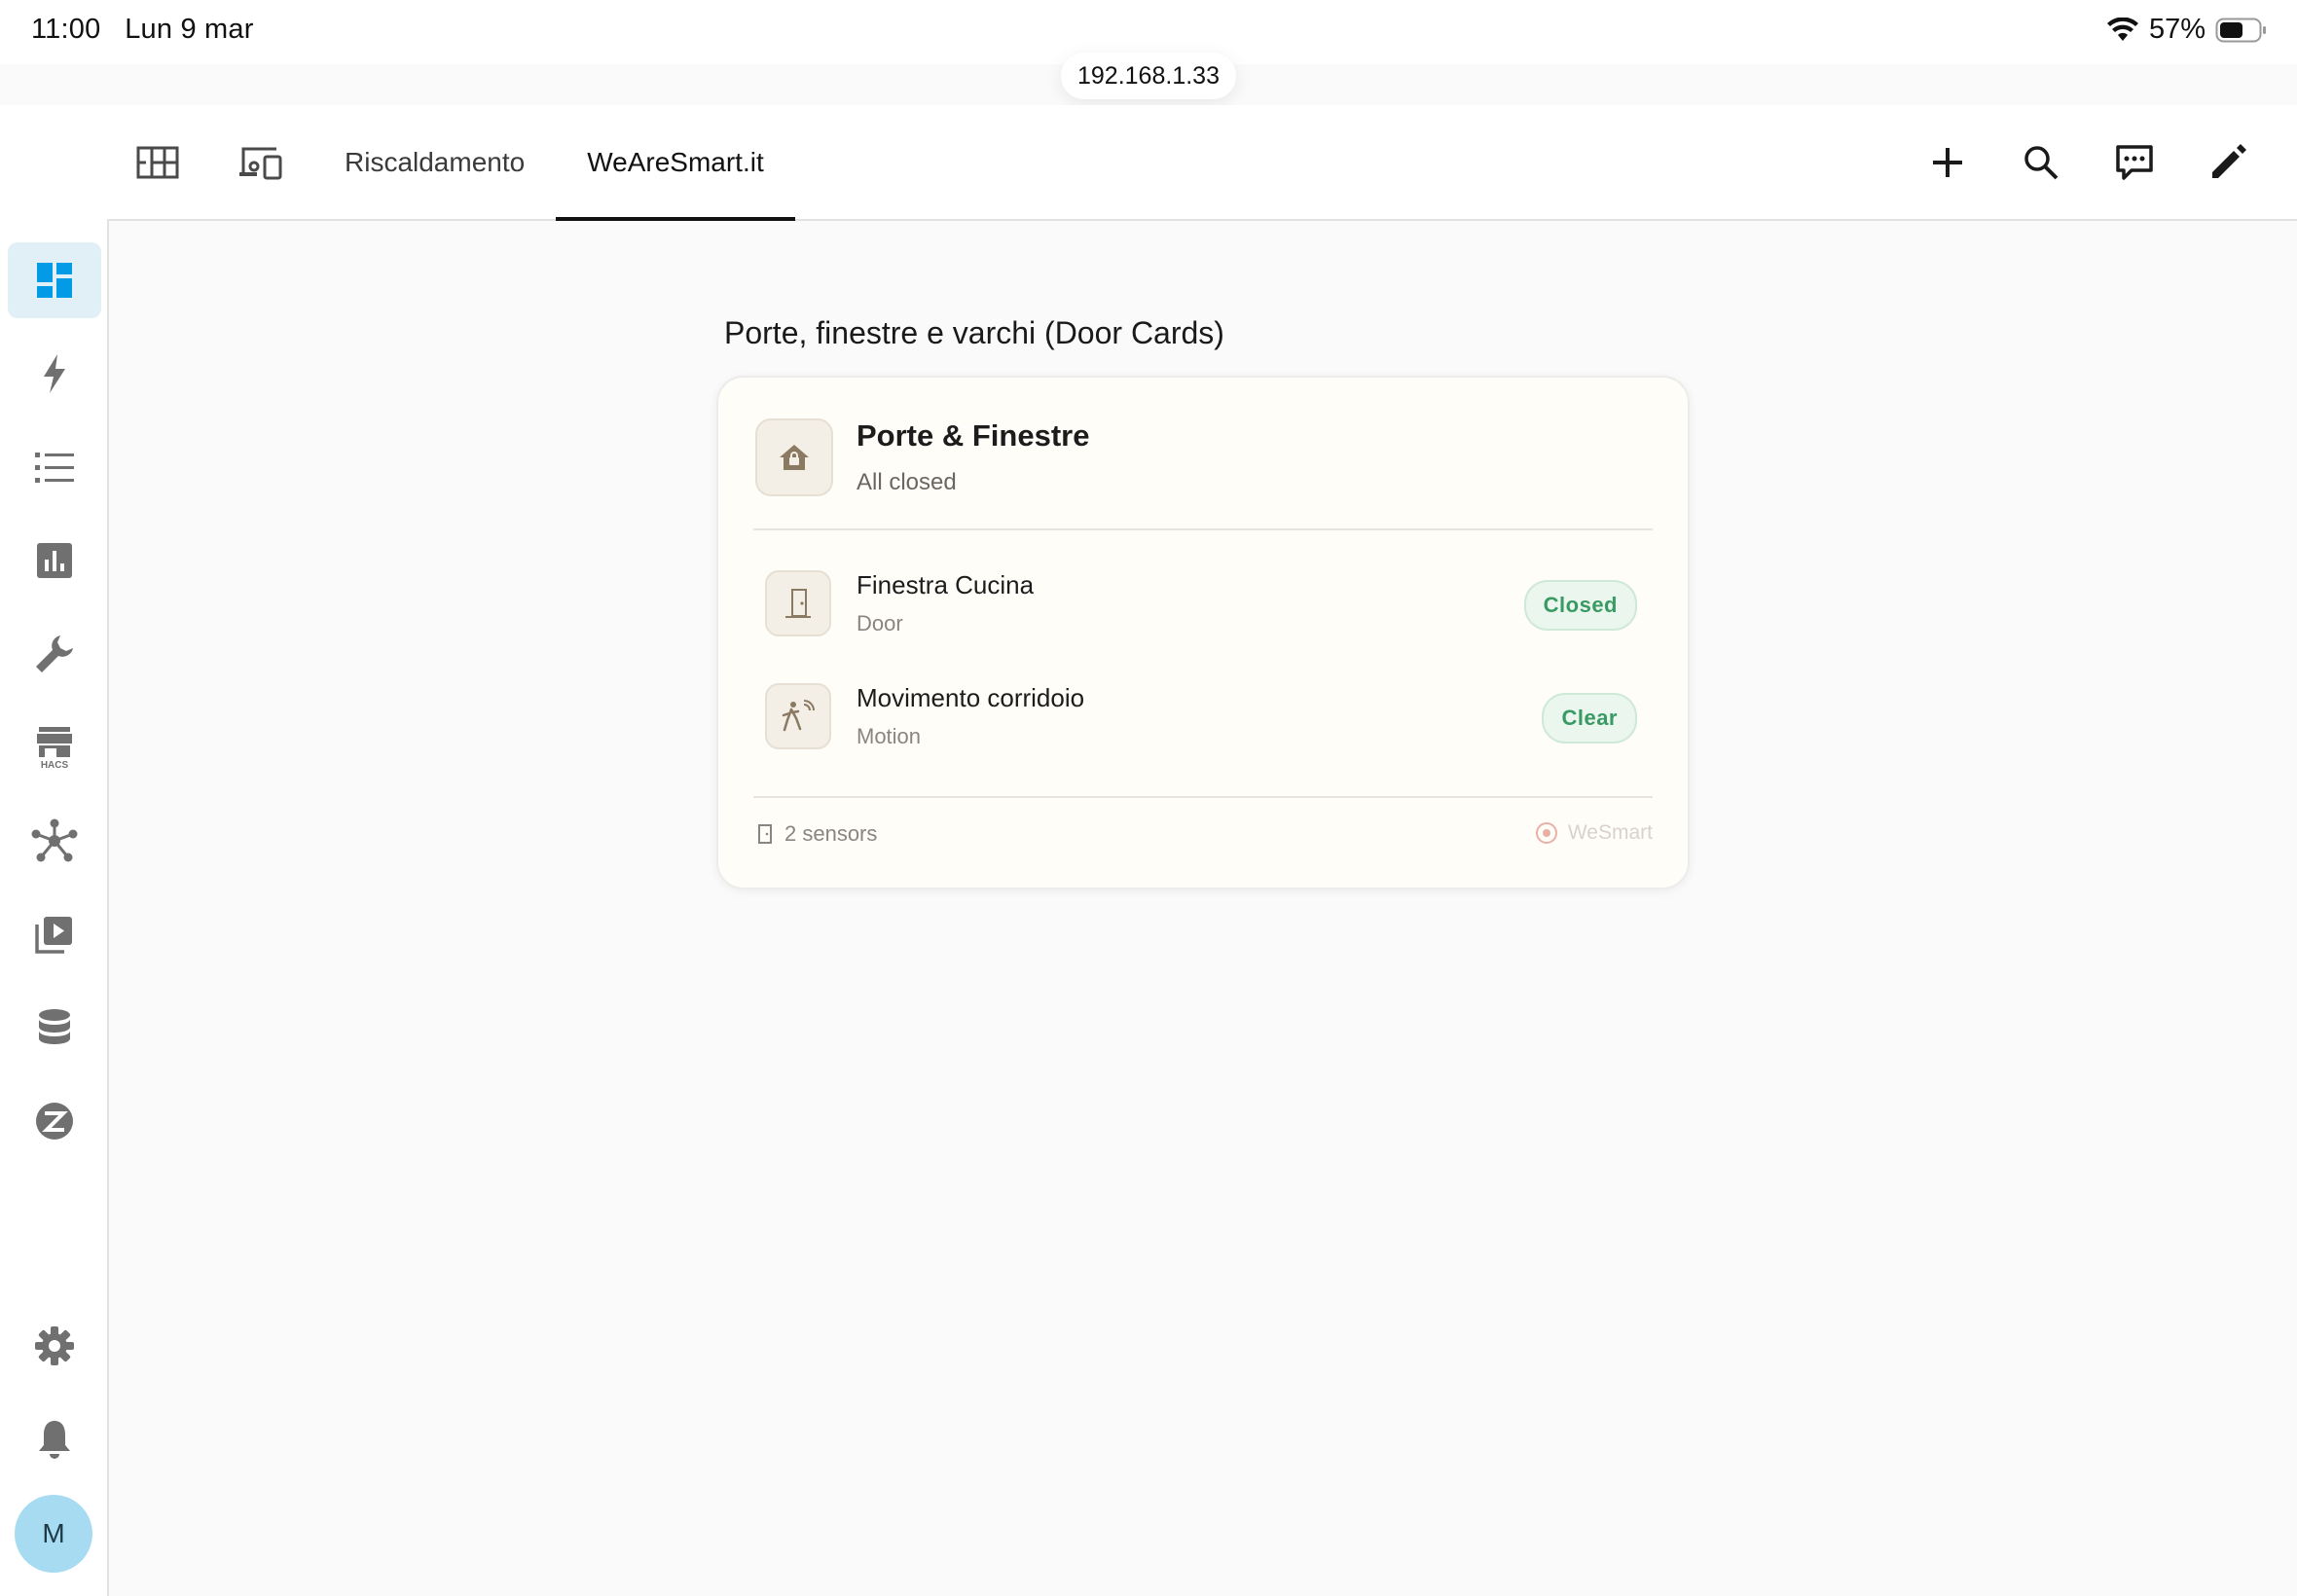 This screenshot has width=2297, height=1596. I want to click on motion-icon, so click(798, 716).